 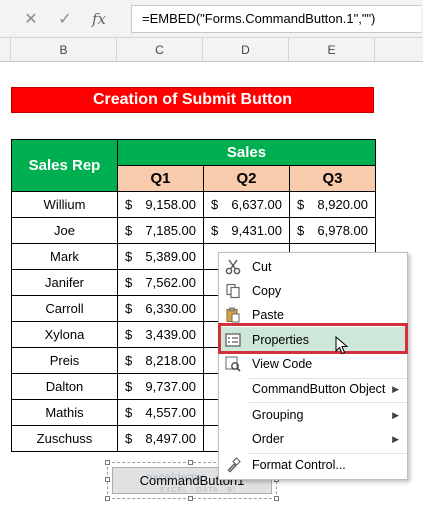 What do you see at coordinates (170, 308) in the screenshot?
I see `sales-value: 6,330.00` at bounding box center [170, 308].